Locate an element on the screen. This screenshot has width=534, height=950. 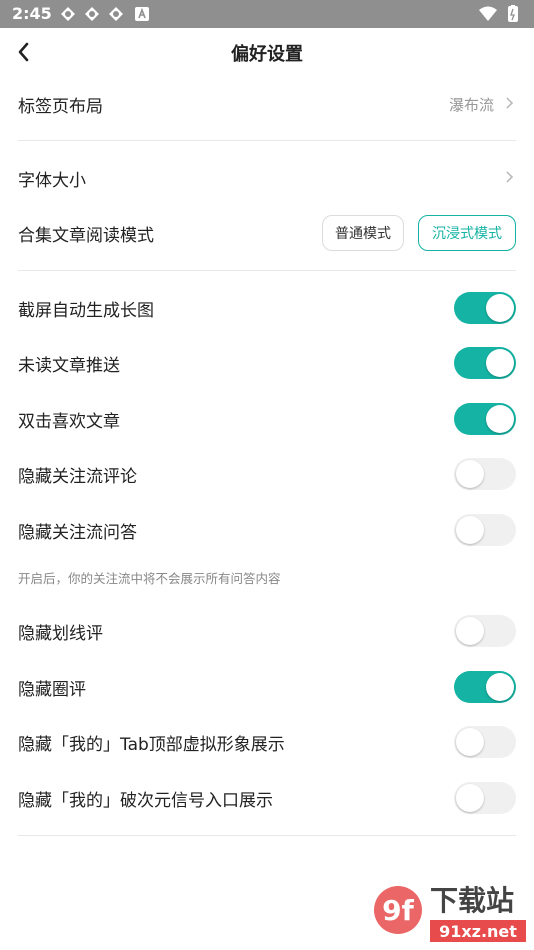
watermark-brand: 下载站 is located at coordinates (472, 900).